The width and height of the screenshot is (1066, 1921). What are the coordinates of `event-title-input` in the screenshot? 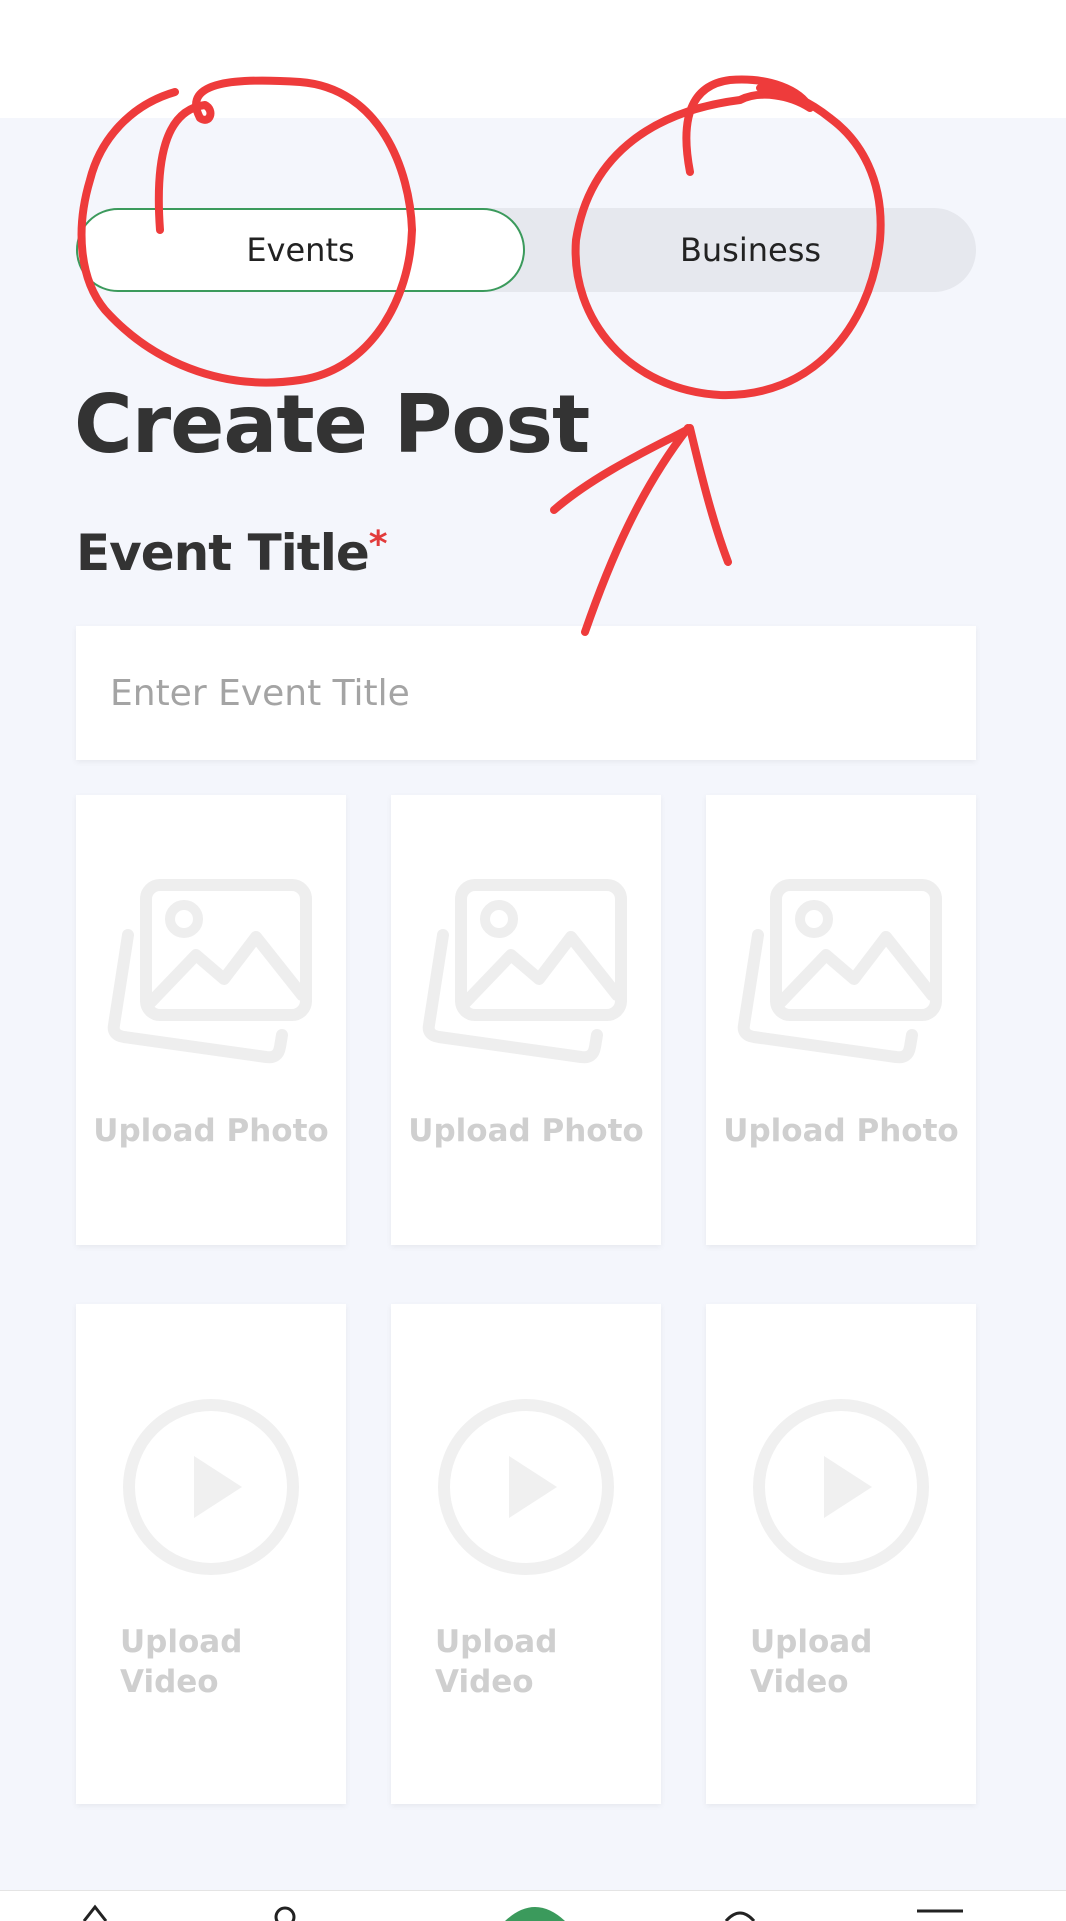 It's located at (526, 693).